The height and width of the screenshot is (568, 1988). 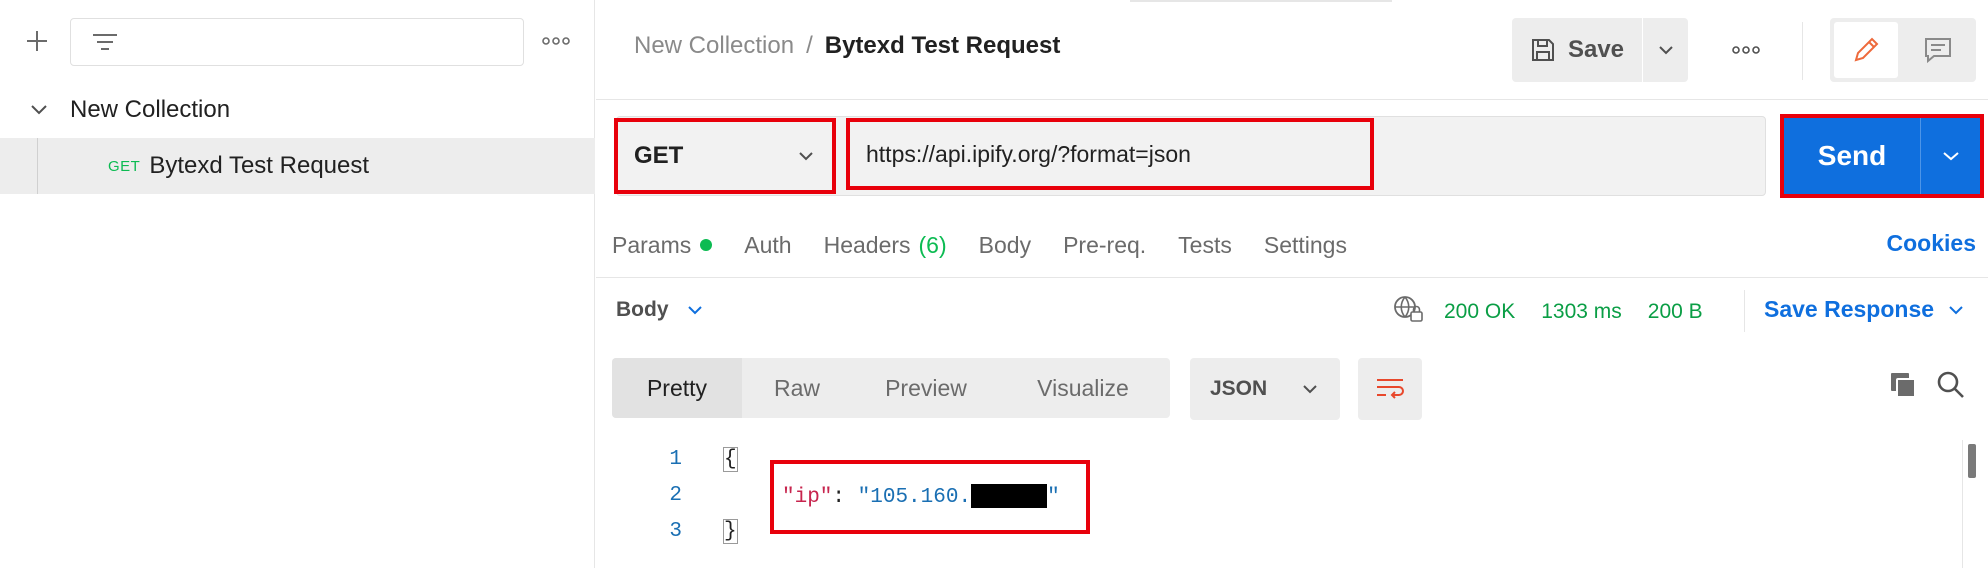 I want to click on method-select: GET, so click(x=725, y=156).